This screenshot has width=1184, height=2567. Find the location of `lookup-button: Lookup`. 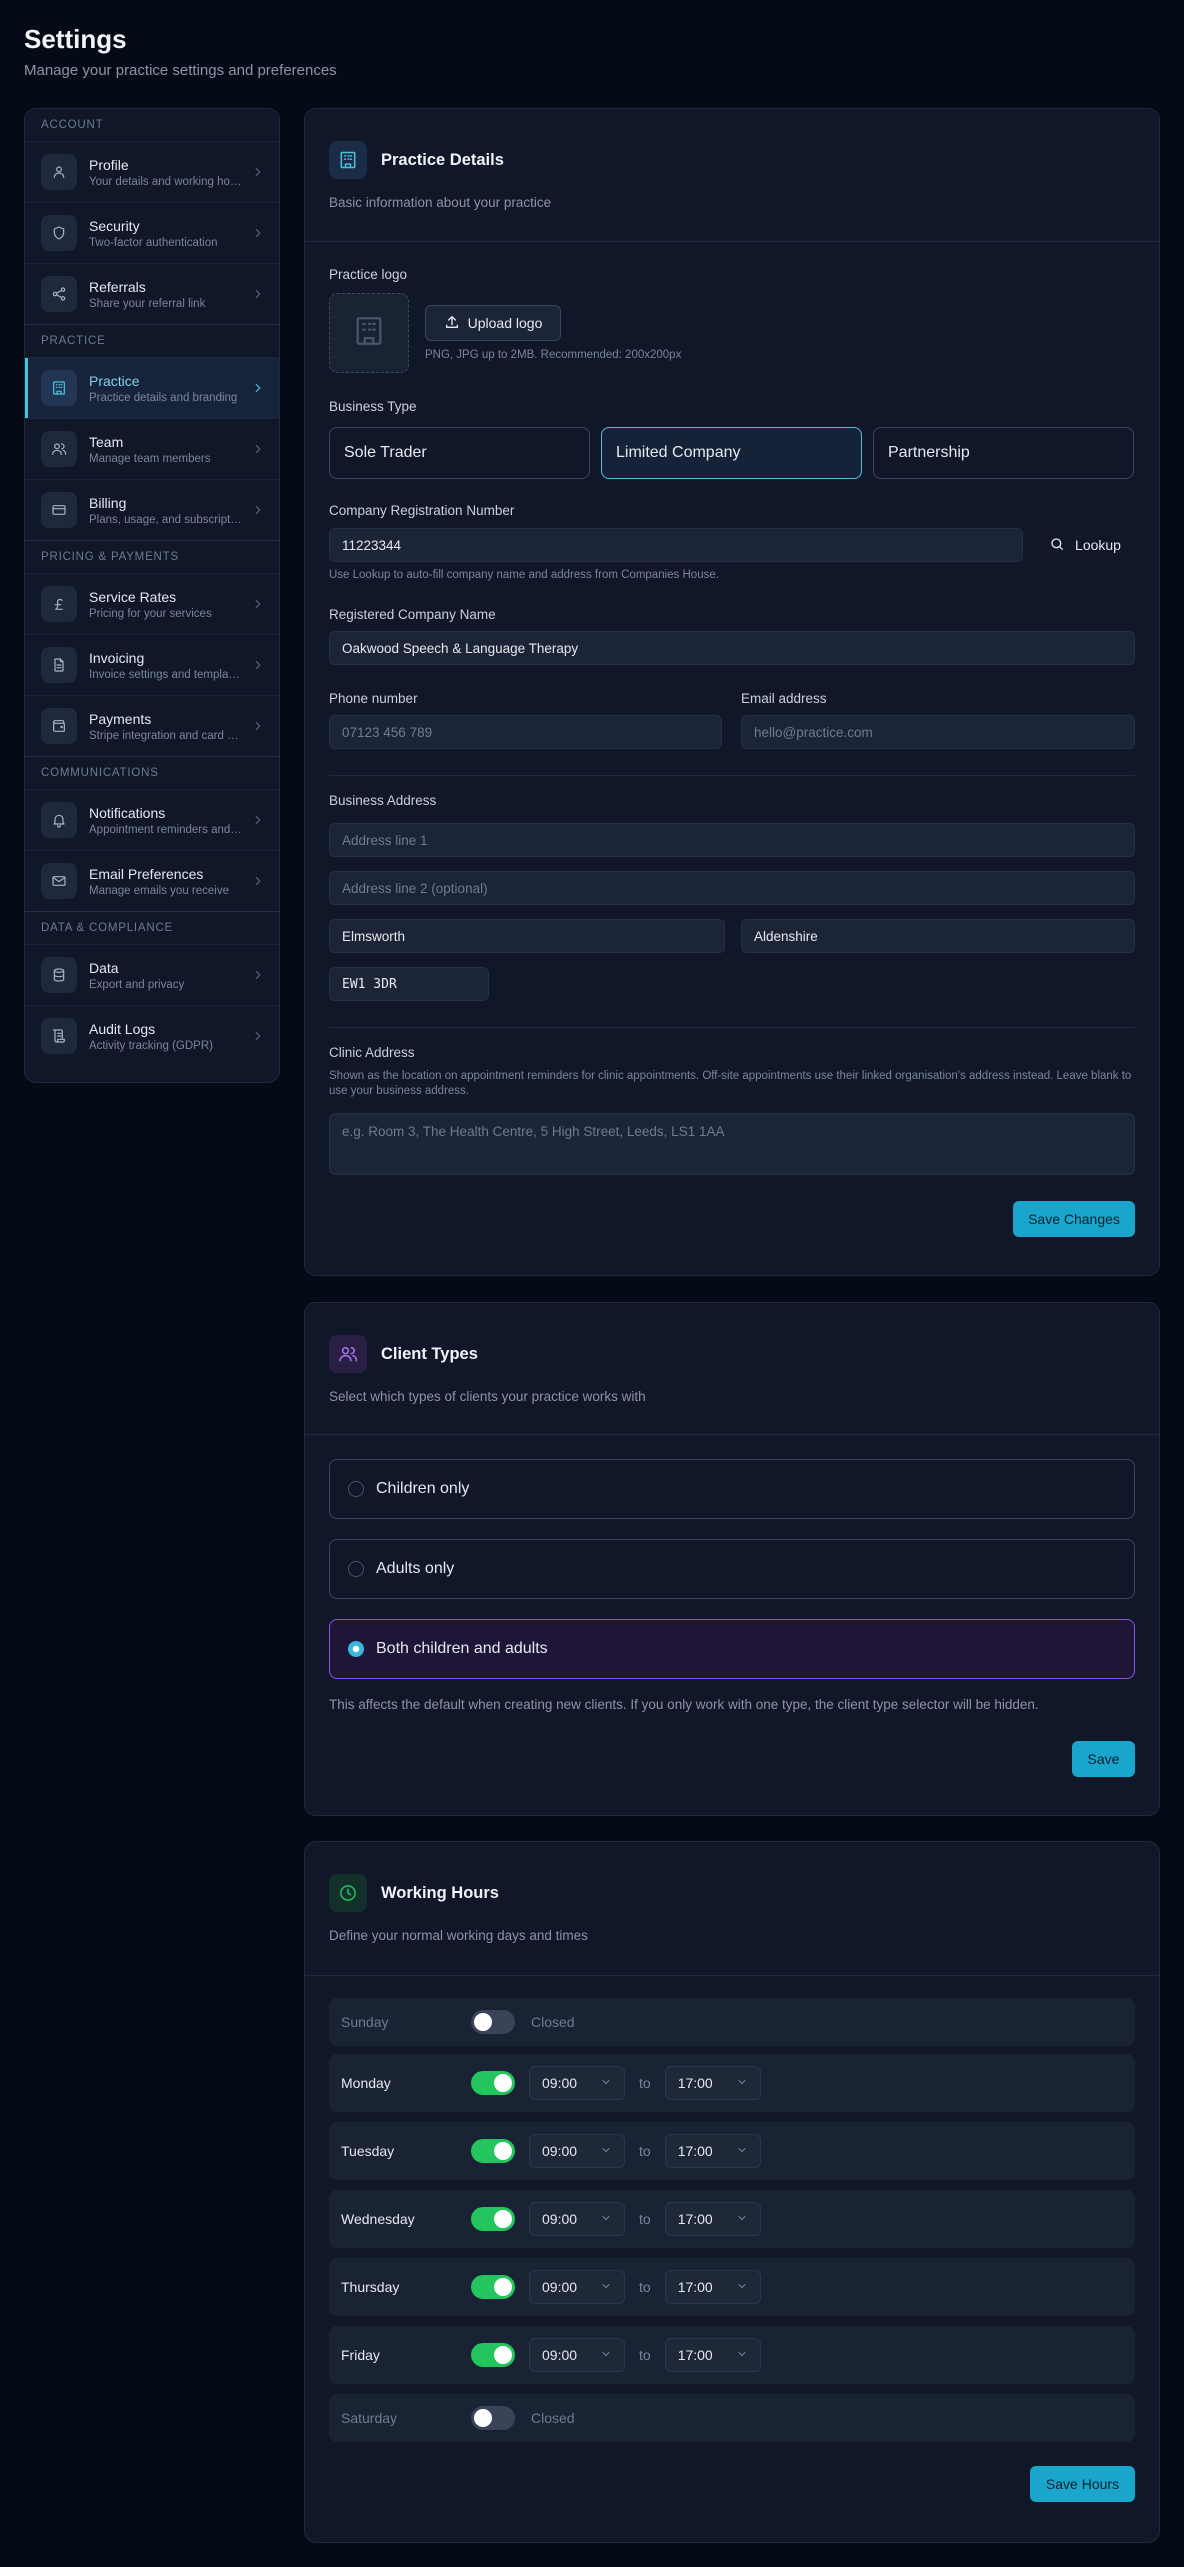

lookup-button: Lookup is located at coordinates (1085, 545).